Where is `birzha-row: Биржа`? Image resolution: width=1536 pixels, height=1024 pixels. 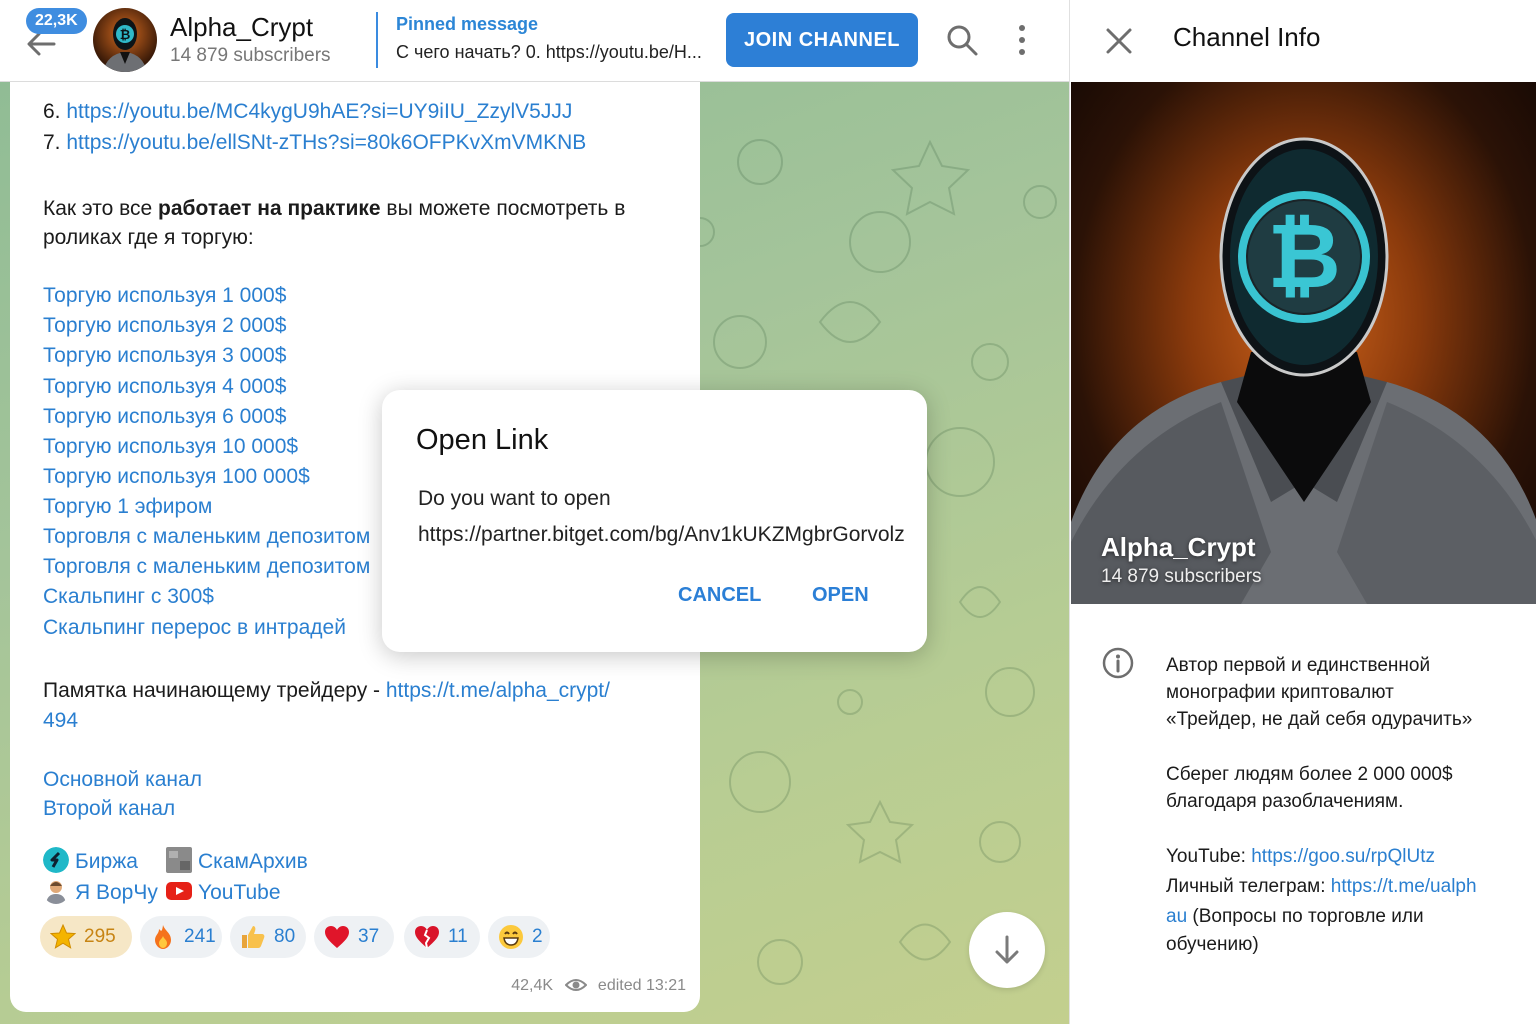 birzha-row: Биржа is located at coordinates (90, 861).